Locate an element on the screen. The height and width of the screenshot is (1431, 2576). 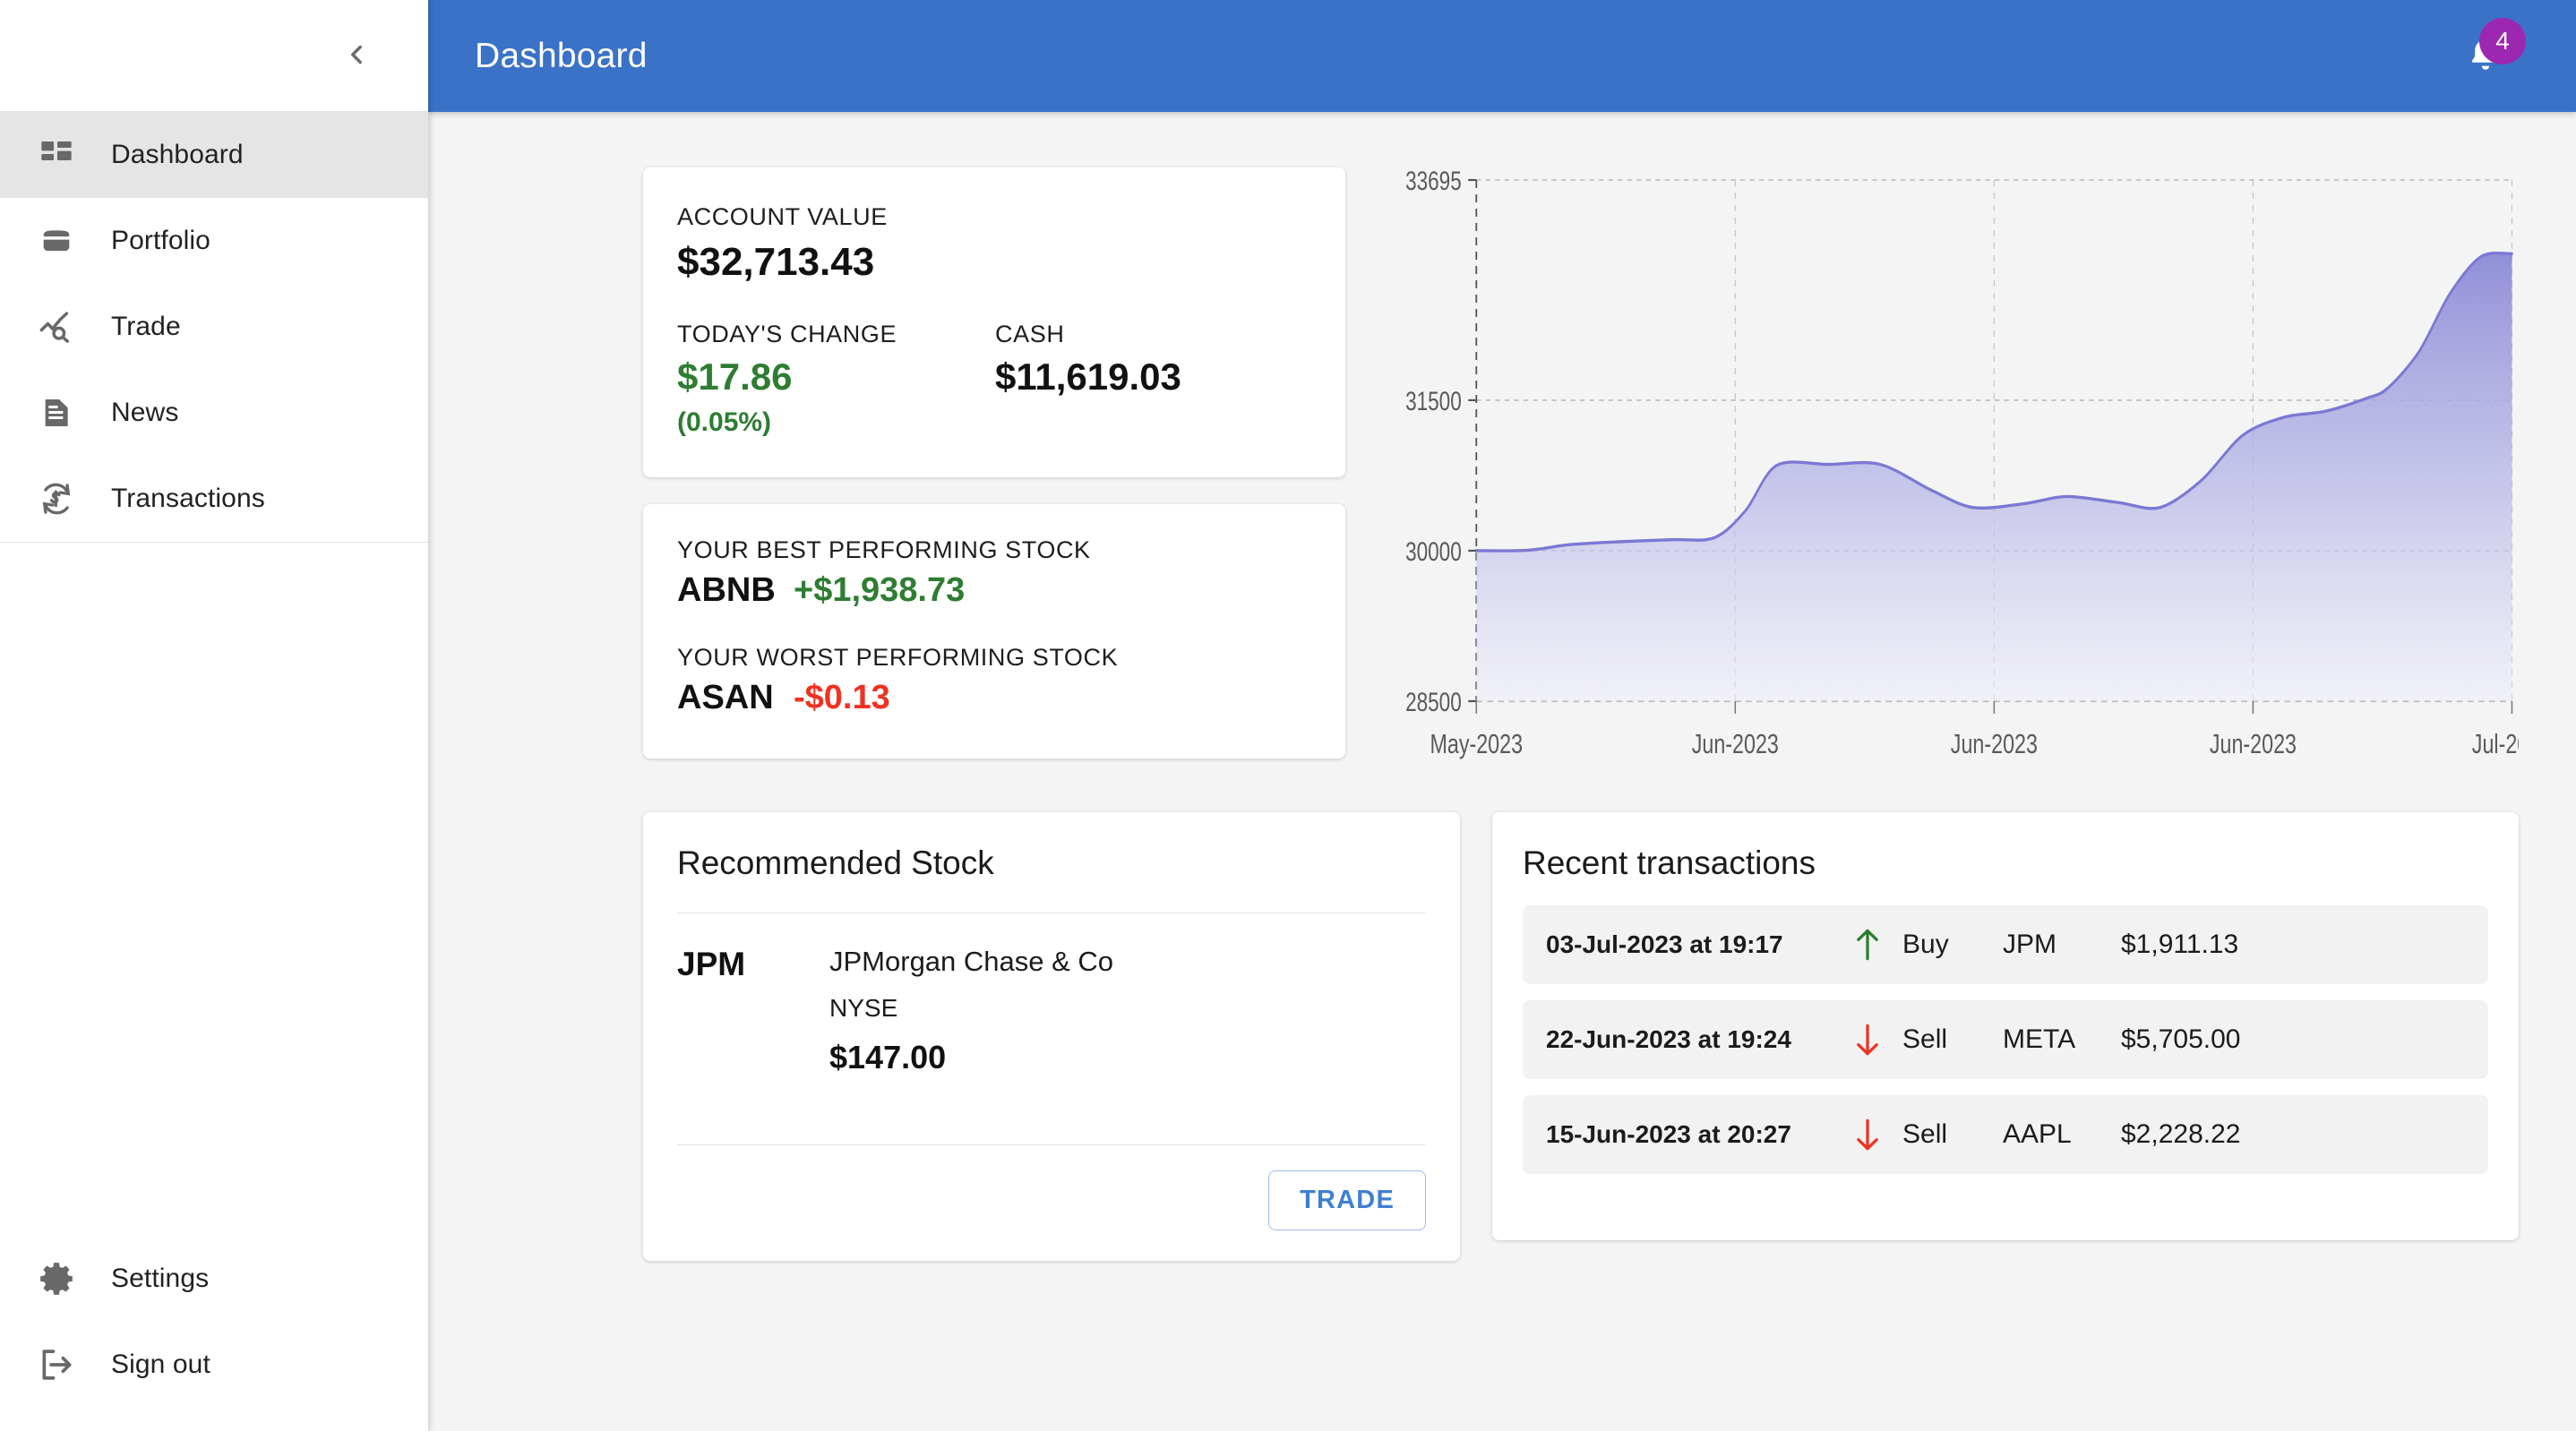
transaction-row: 22-Jun-2023 at 19:24 Sell META $5,705.00 is located at coordinates (2005, 1039).